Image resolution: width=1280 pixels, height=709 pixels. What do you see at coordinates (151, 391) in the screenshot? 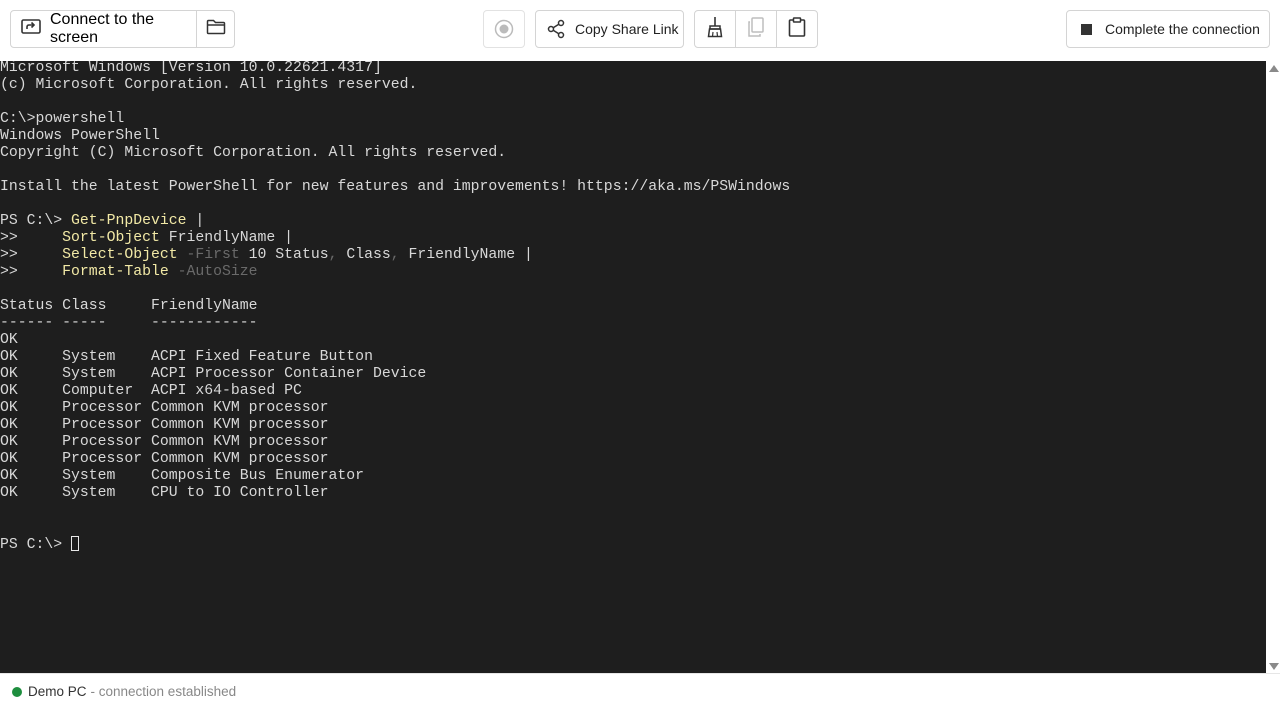
I see `terminal-line: OK Computer ACPI x64-based PC` at bounding box center [151, 391].